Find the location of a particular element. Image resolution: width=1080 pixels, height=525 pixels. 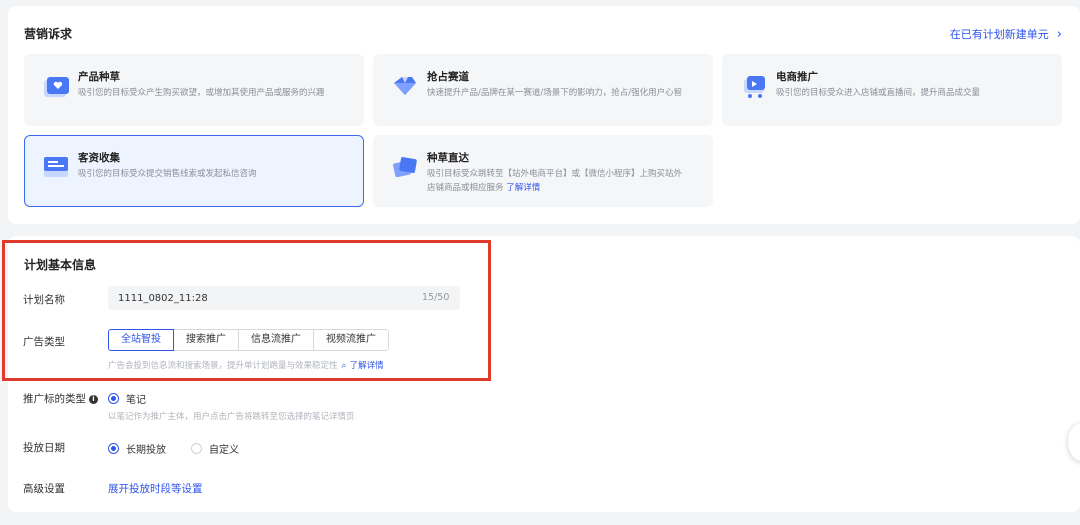

ad-type-option-all: 全站智投 is located at coordinates (141, 340).